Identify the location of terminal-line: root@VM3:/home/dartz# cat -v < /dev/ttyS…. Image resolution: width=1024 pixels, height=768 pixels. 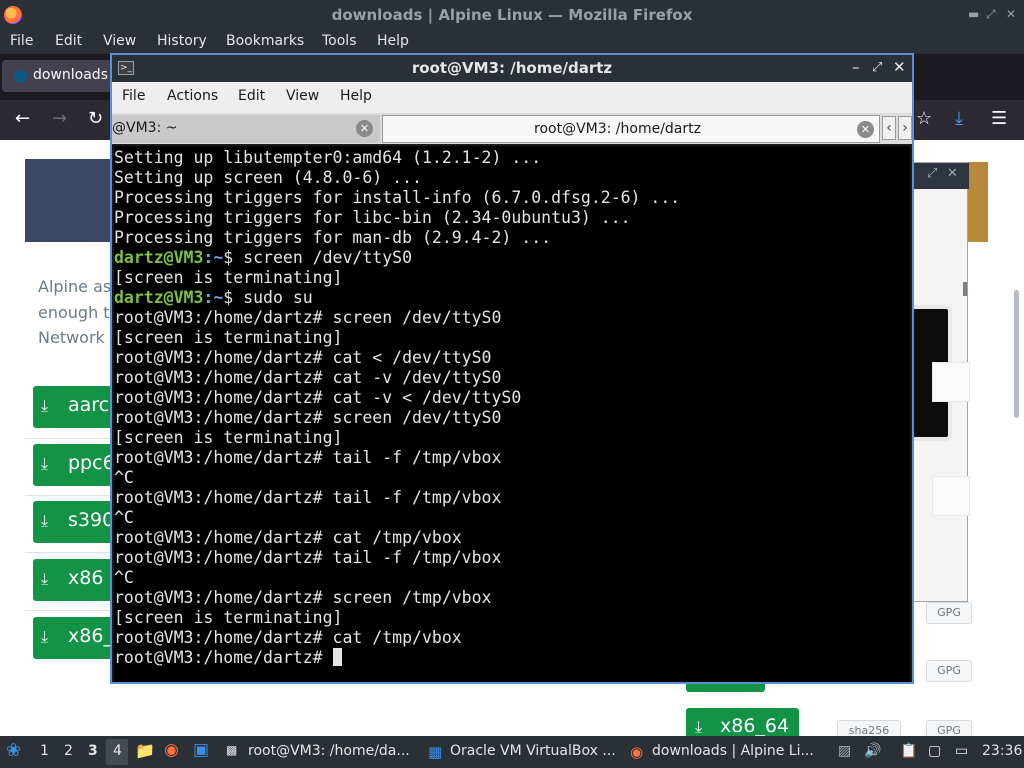
(318, 397).